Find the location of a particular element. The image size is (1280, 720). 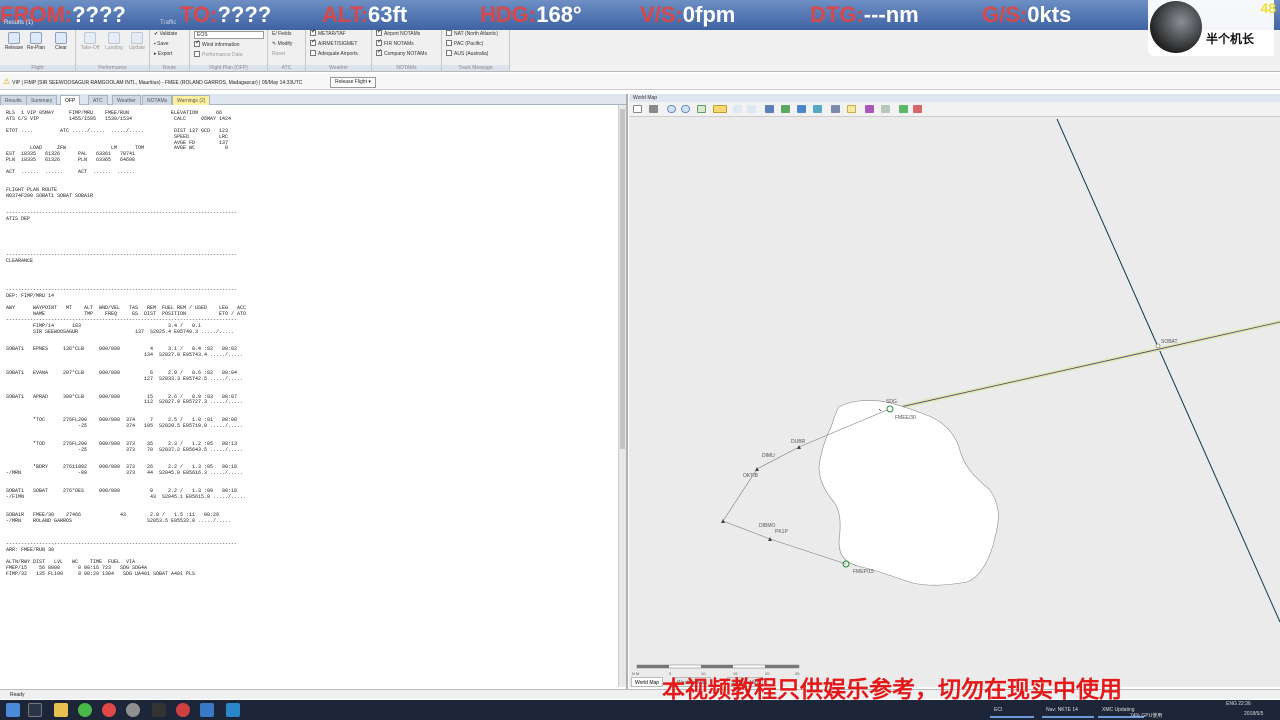

tab-ofp: OFP is located at coordinates (70, 100).